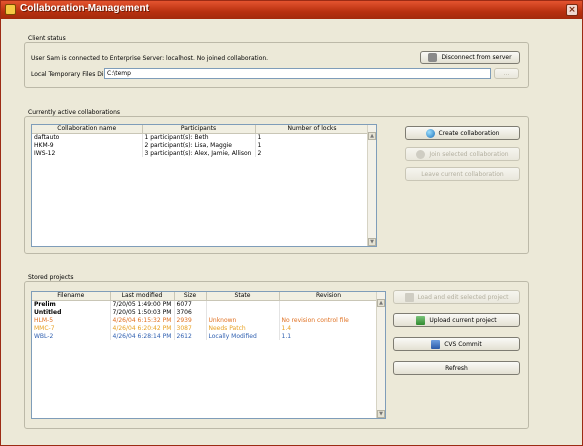 The height and width of the screenshot is (446, 583). I want to click on table-cell: HKM-9, so click(87, 145).